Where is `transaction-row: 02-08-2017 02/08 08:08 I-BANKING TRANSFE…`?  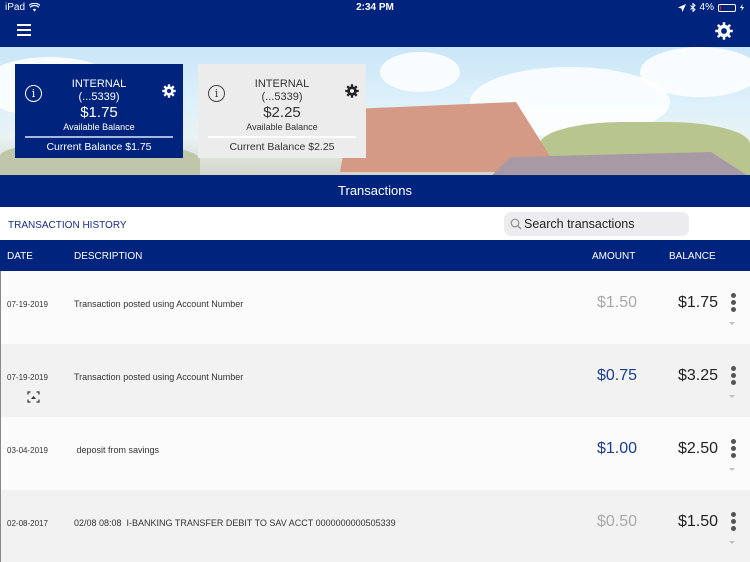
transaction-row: 02-08-2017 02/08 08:08 I-BANKING TRANSFE… is located at coordinates (375, 526).